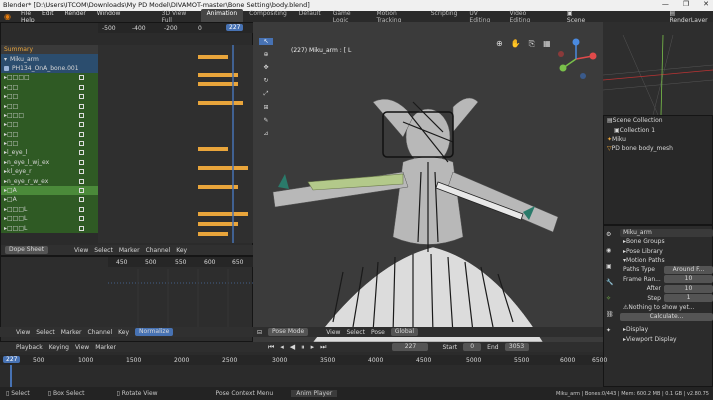  Describe the element at coordinates (404, 332) in the screenshot. I see `orientation-dropdown: Global` at that location.